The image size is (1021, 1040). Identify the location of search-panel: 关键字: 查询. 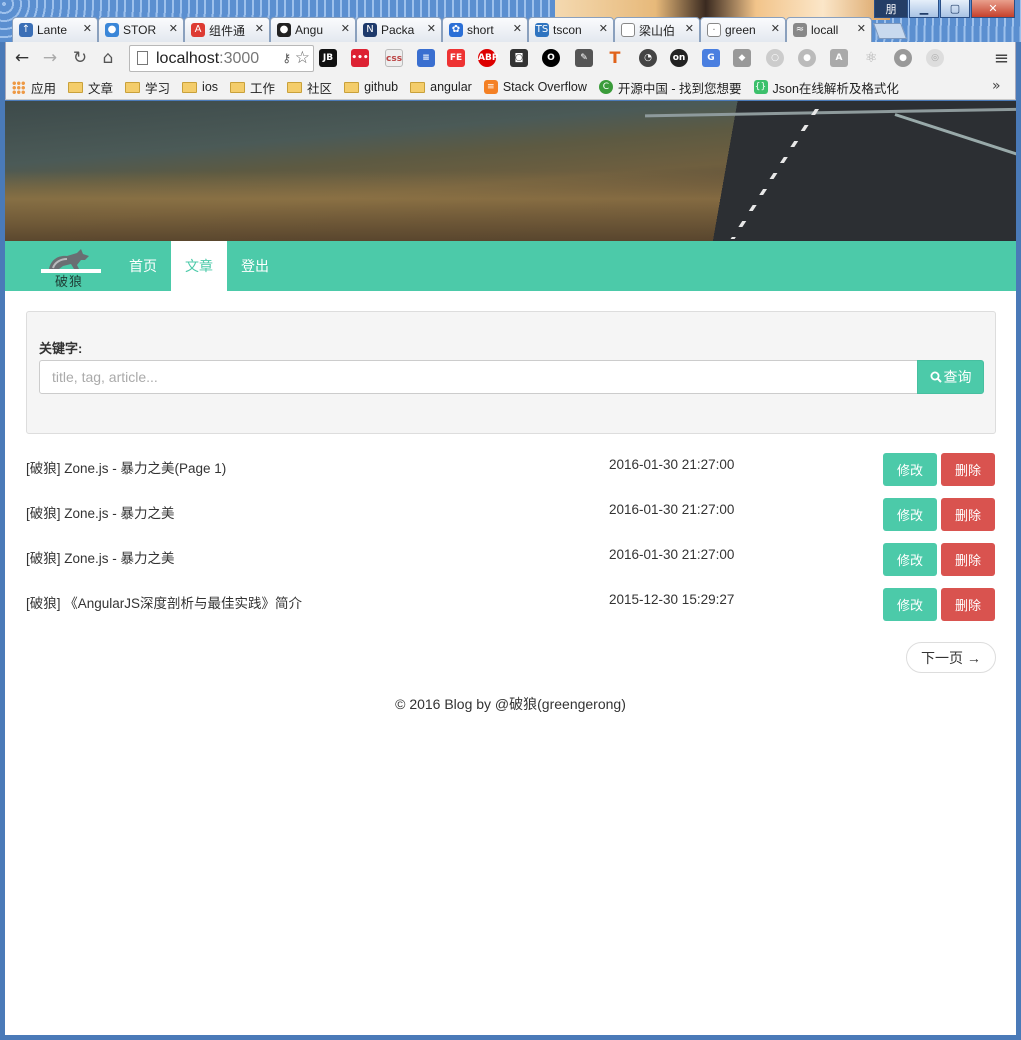
(511, 372).